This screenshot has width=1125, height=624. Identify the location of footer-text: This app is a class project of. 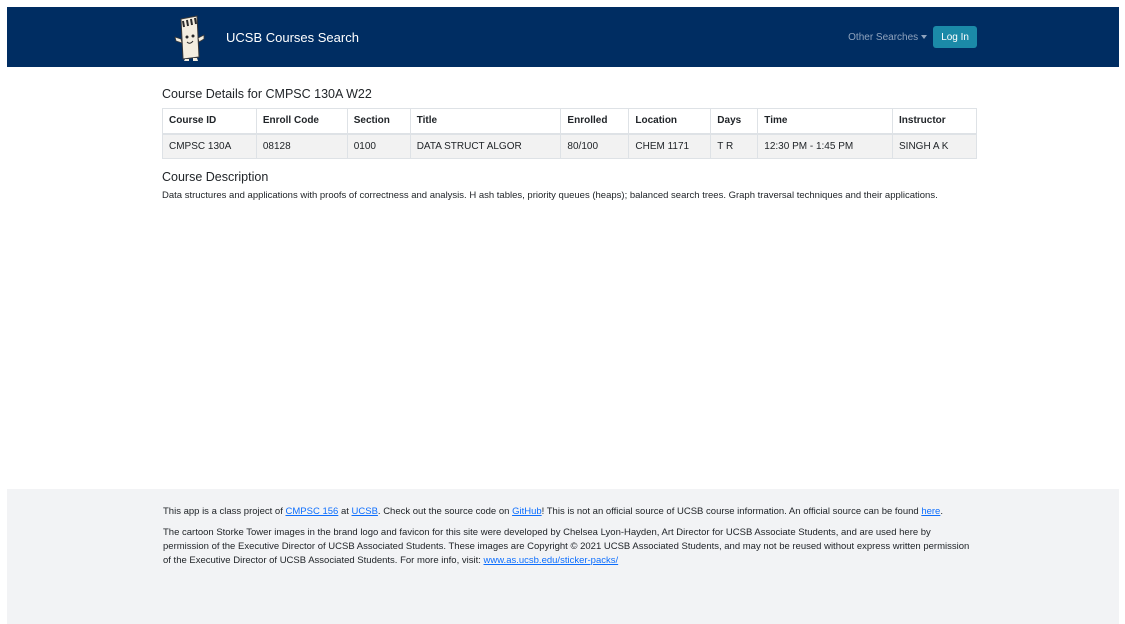
(224, 511).